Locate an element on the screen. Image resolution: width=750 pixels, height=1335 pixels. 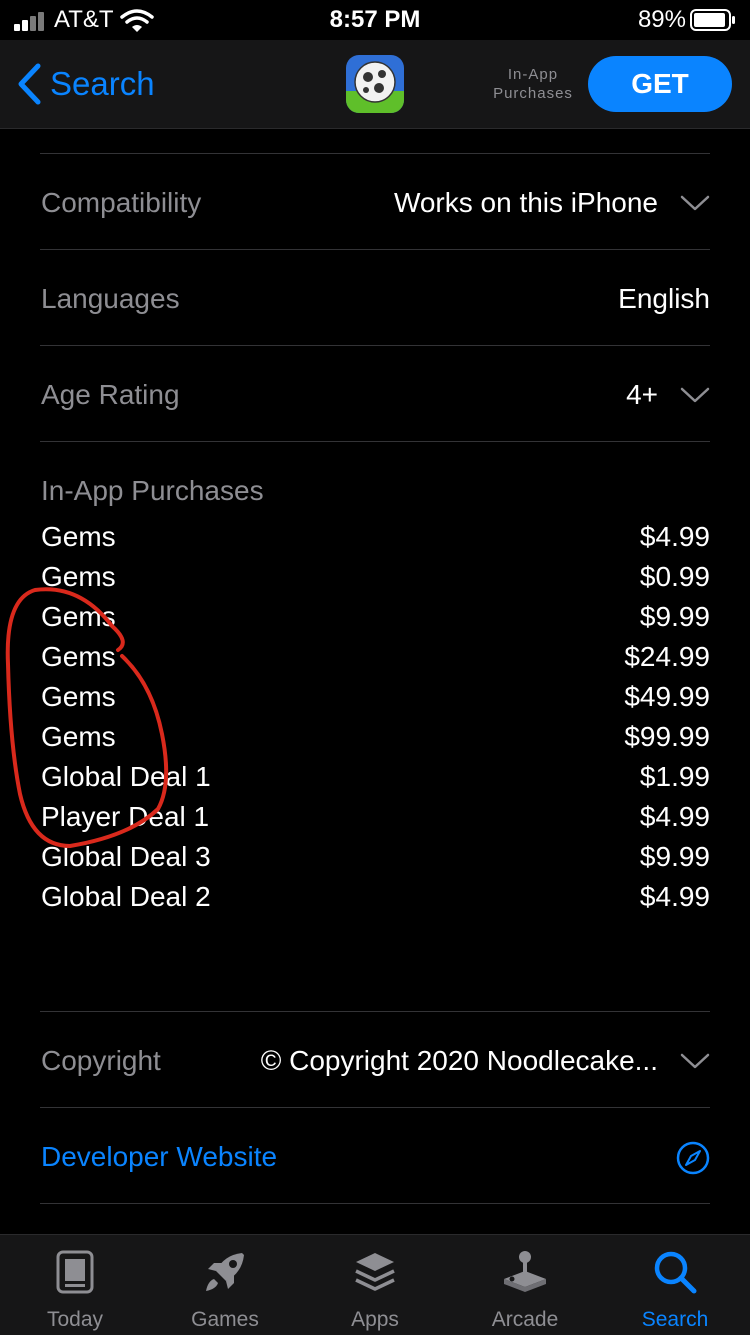
chevron-left-icon is located at coordinates (29, 84).